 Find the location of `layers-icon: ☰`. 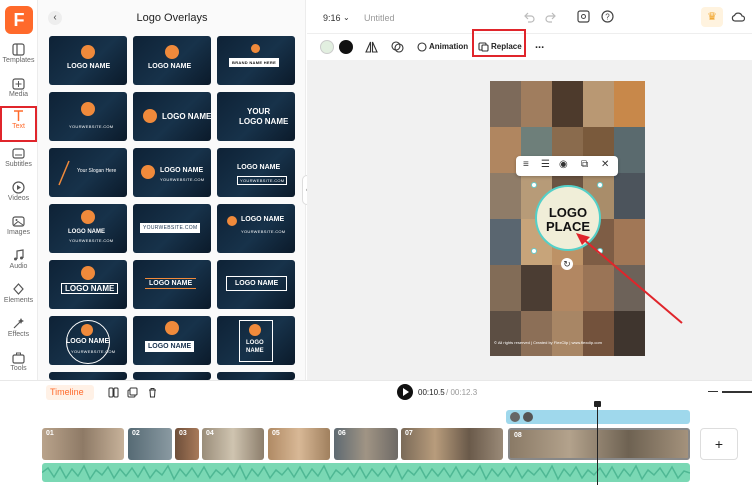

layers-icon: ☰ is located at coordinates (545, 164).